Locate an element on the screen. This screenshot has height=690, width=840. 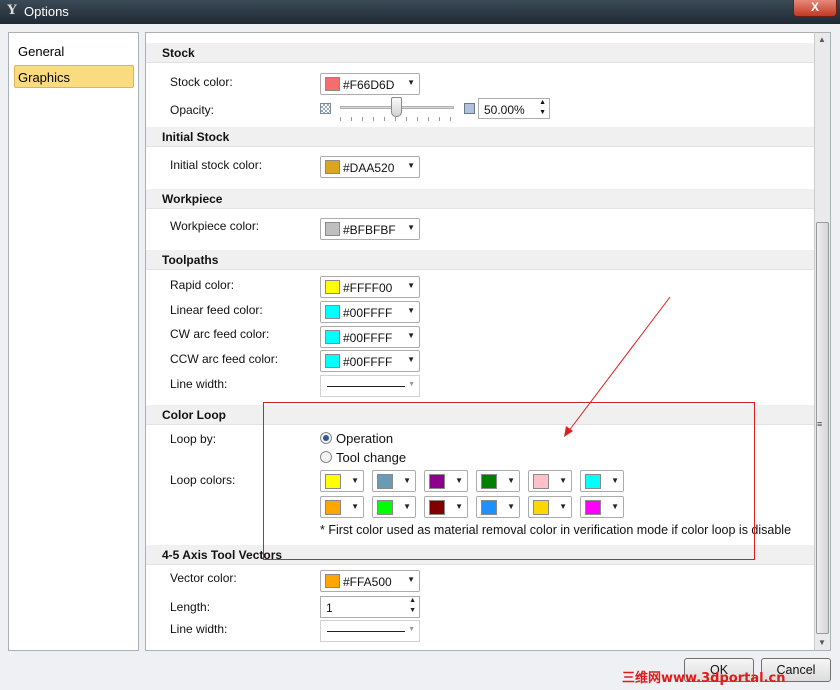
rapid-color-label: Rapid color: is located at coordinates (202, 285).